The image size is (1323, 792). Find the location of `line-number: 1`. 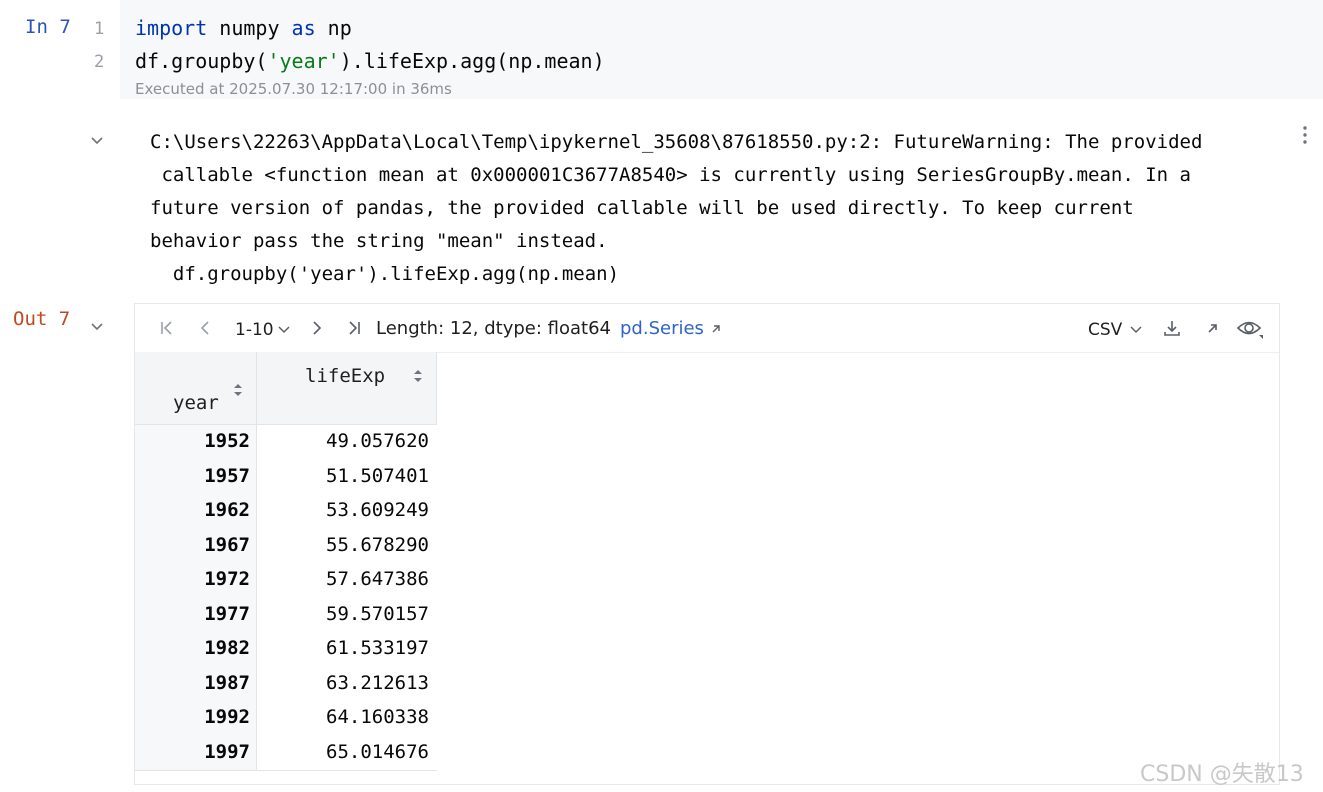

line-number: 1 is located at coordinates (99, 29).